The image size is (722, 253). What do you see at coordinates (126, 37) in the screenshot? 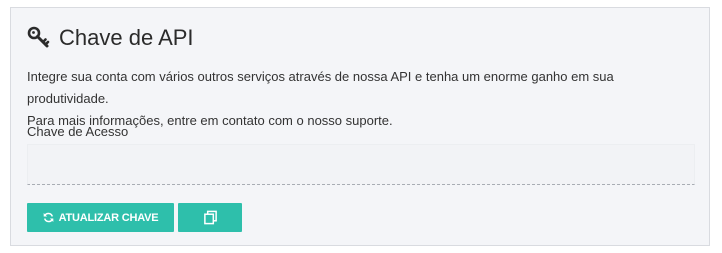
I see `page-title: Chave de API` at bounding box center [126, 37].